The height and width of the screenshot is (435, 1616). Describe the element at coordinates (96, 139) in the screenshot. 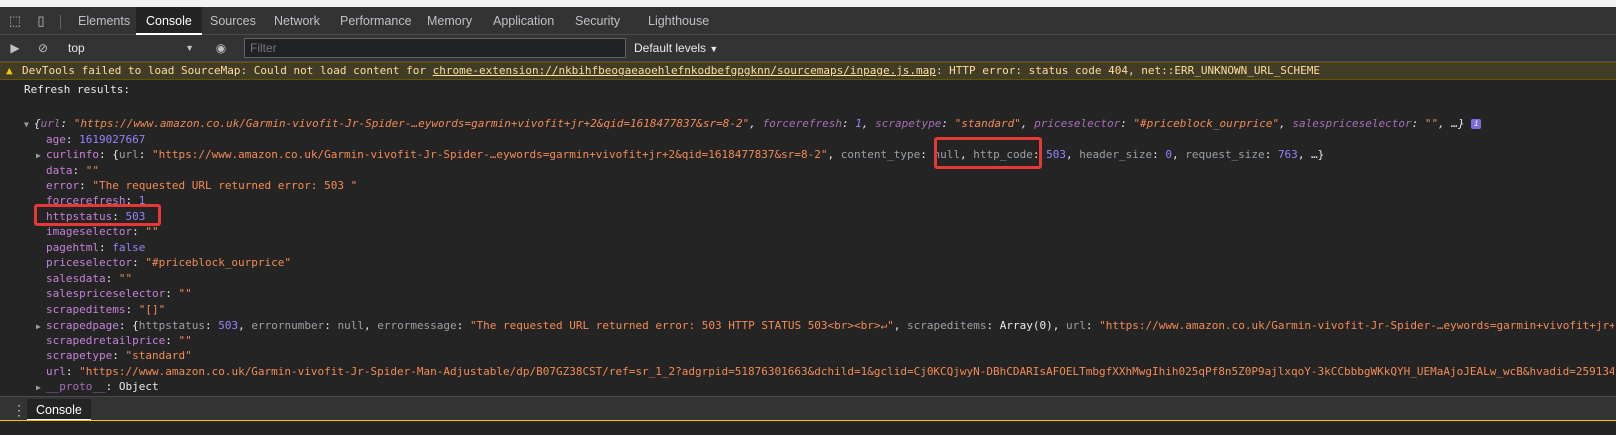

I see `prop-age: age: 1619027667` at that location.